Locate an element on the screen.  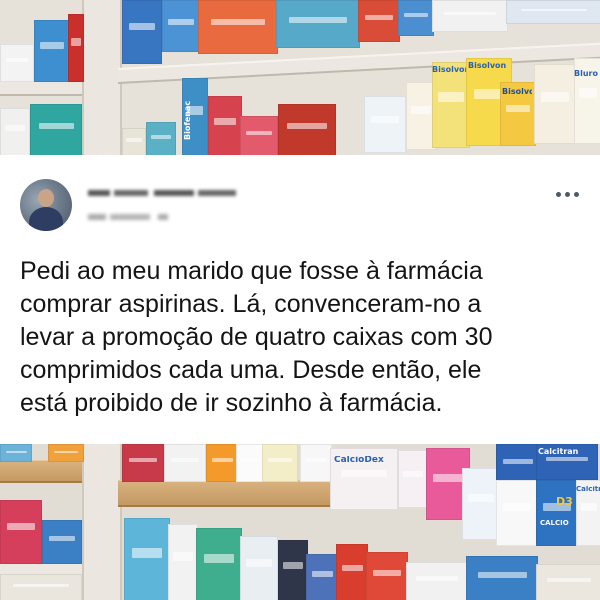
more-options-icon is located at coordinates (571, 194).